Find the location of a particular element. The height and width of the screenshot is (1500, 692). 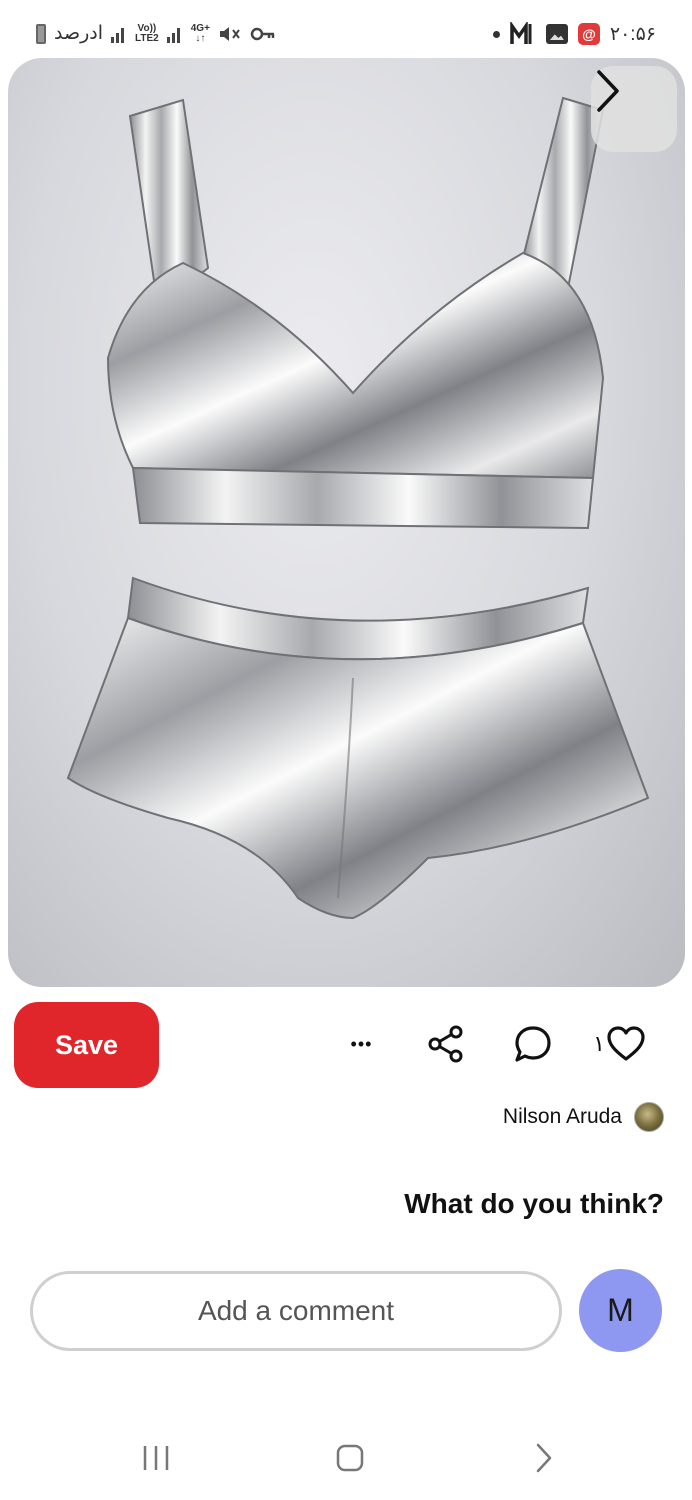

more-options-icon: • • • is located at coordinates (361, 1043).